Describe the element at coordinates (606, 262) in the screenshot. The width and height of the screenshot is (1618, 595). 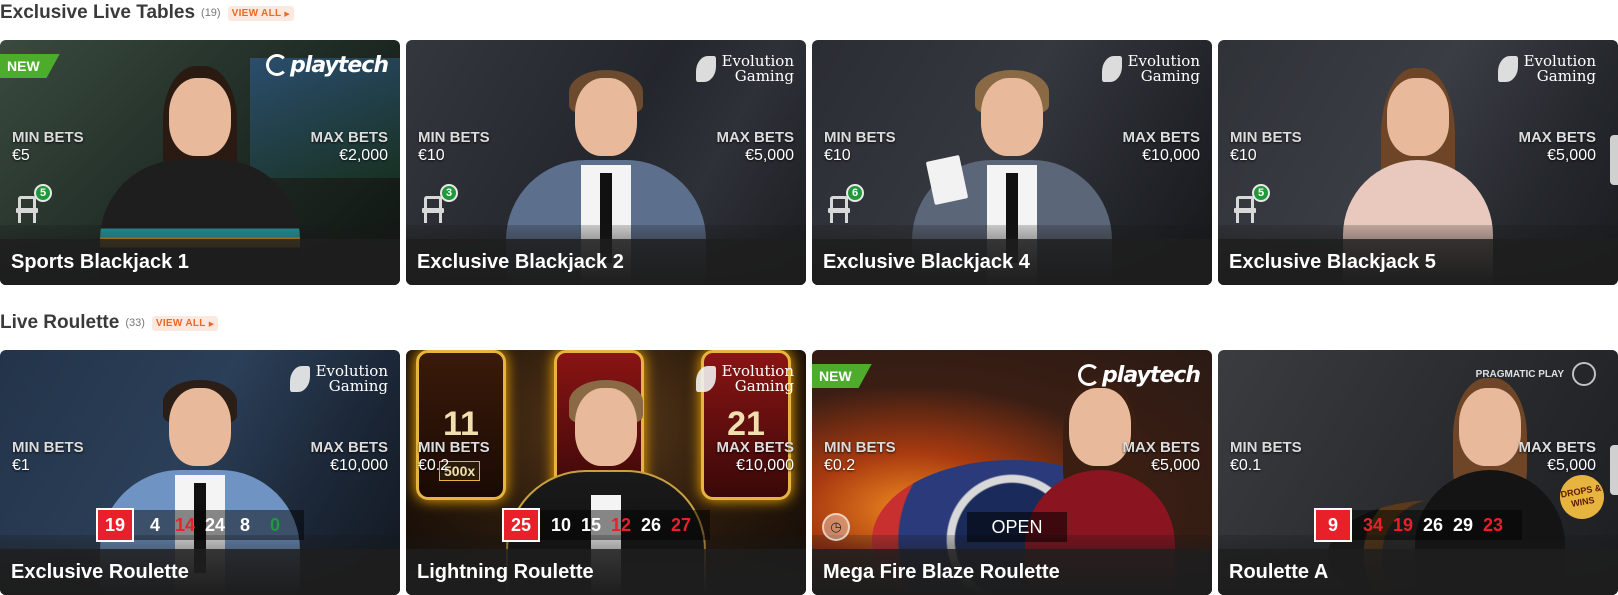
I see `game-name: Exclusive Blackjack 2` at that location.